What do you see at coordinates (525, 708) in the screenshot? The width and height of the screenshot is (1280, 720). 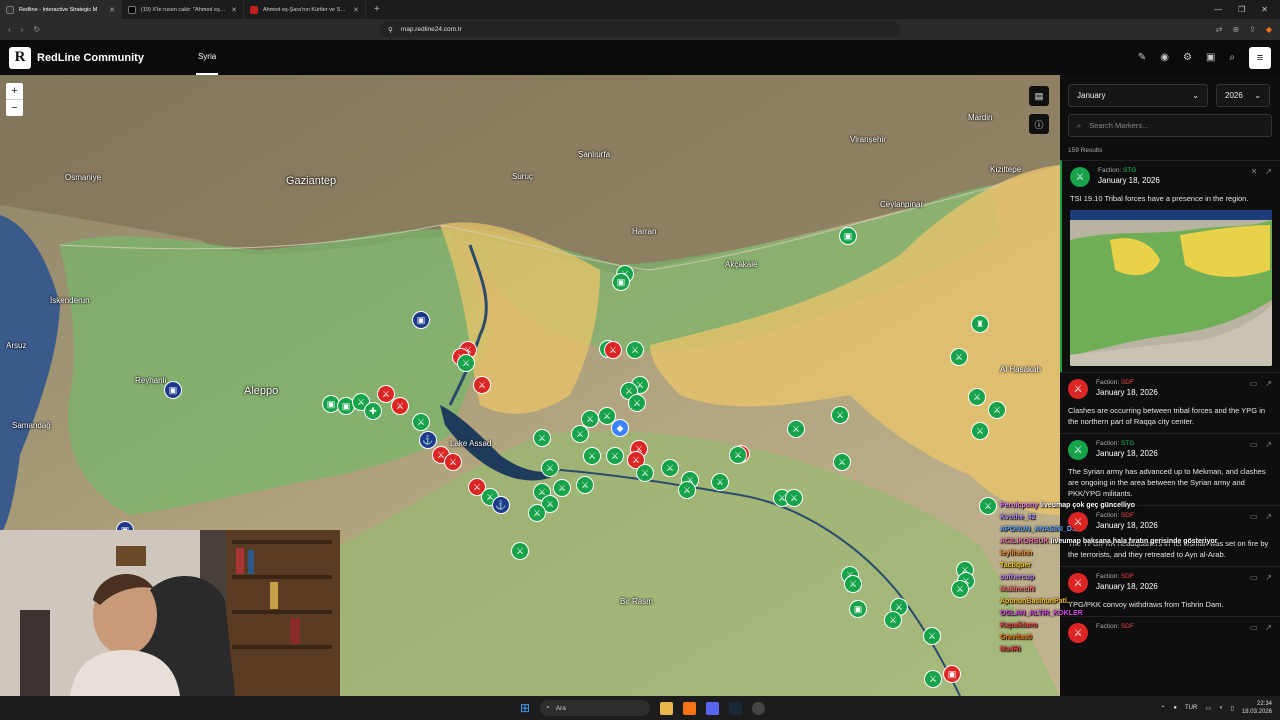 I see `windows-start-icon: ⊞` at bounding box center [525, 708].